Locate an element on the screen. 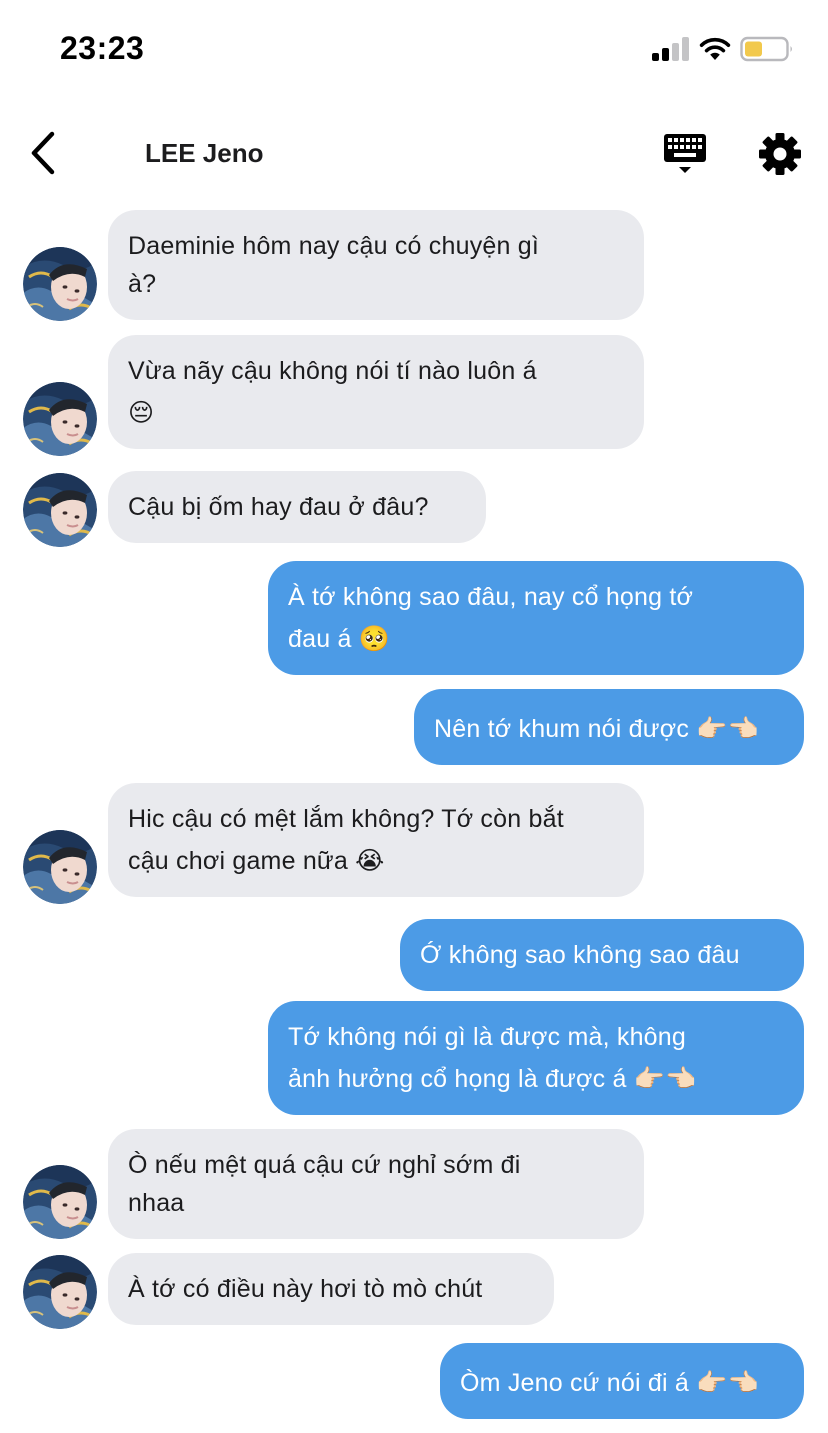 The width and height of the screenshot is (828, 1433). chat-header: LEE Jeno is located at coordinates (414, 154).